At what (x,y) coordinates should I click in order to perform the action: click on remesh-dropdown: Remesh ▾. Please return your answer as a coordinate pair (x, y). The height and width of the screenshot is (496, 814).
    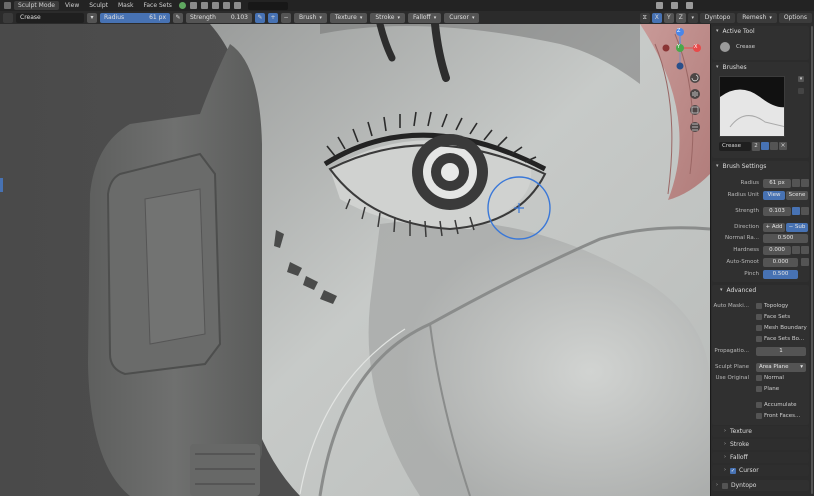
    Looking at the image, I should click on (757, 17).